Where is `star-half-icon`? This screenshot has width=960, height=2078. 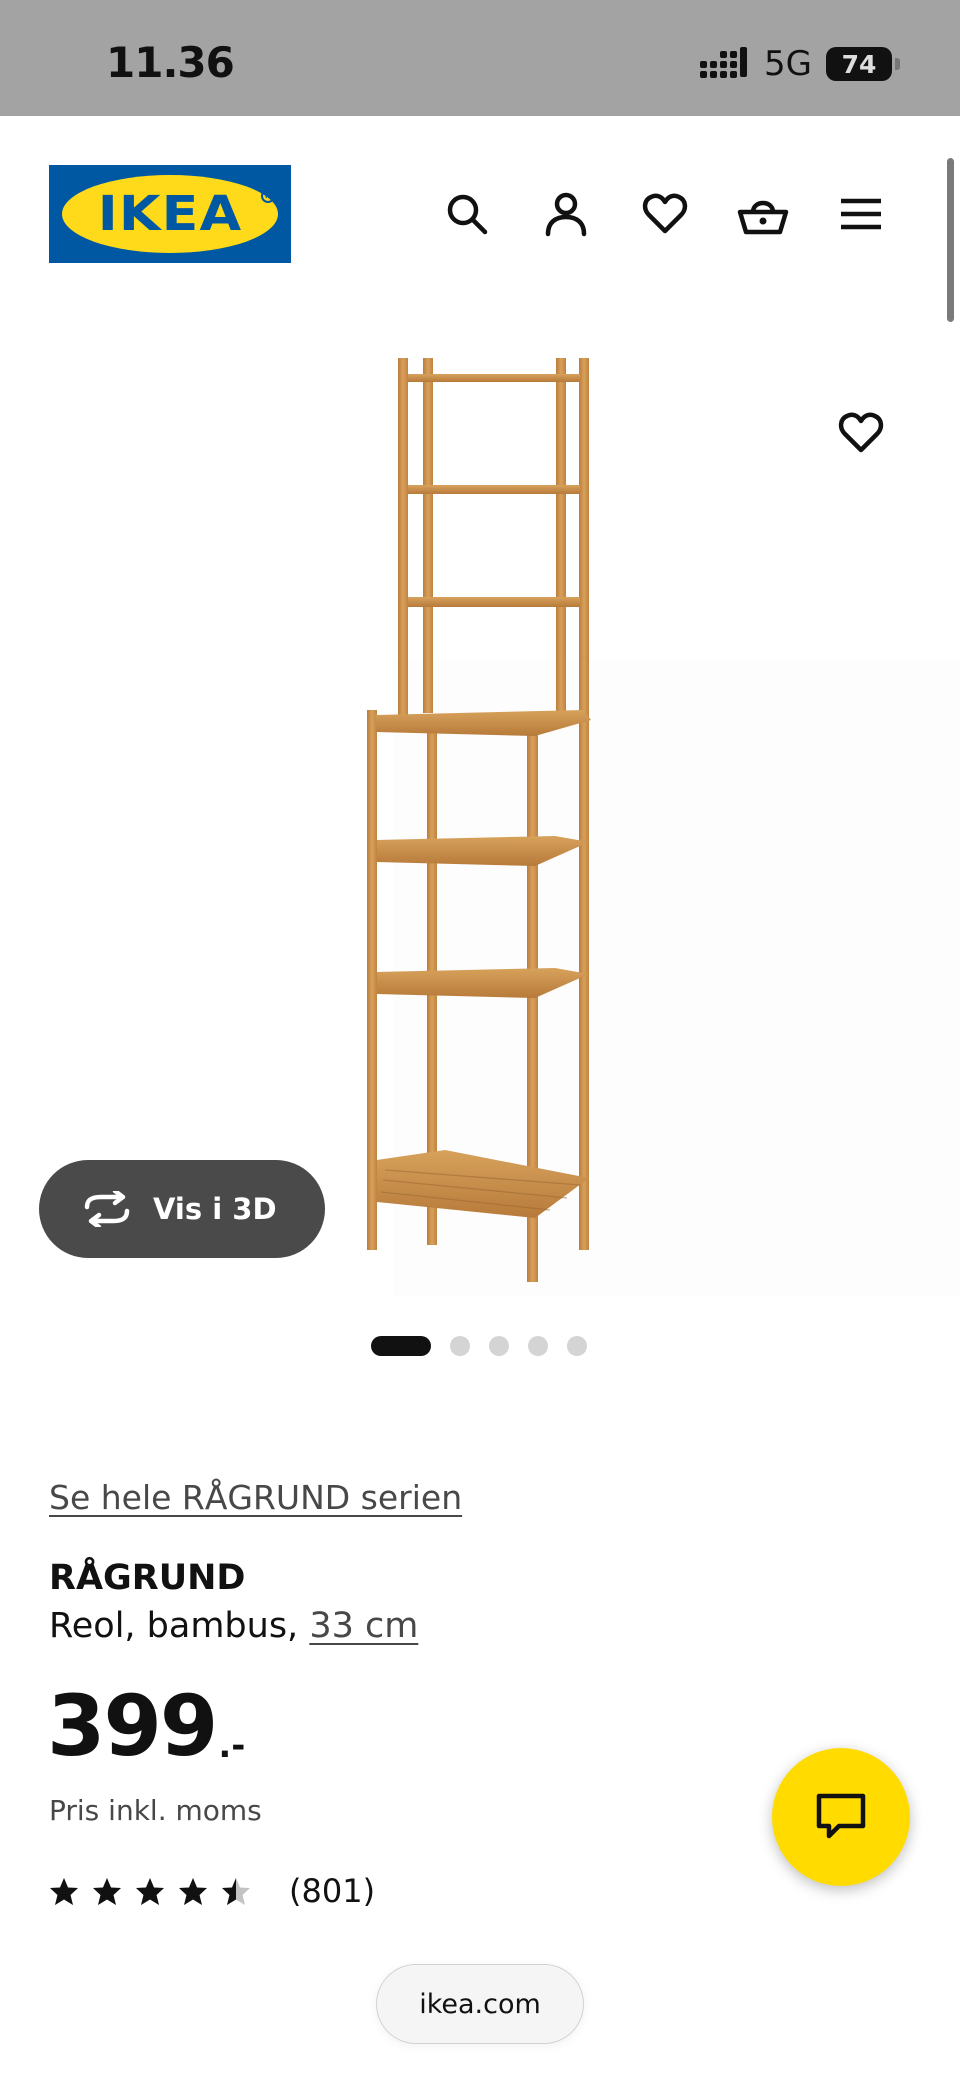
star-half-icon is located at coordinates (236, 1891).